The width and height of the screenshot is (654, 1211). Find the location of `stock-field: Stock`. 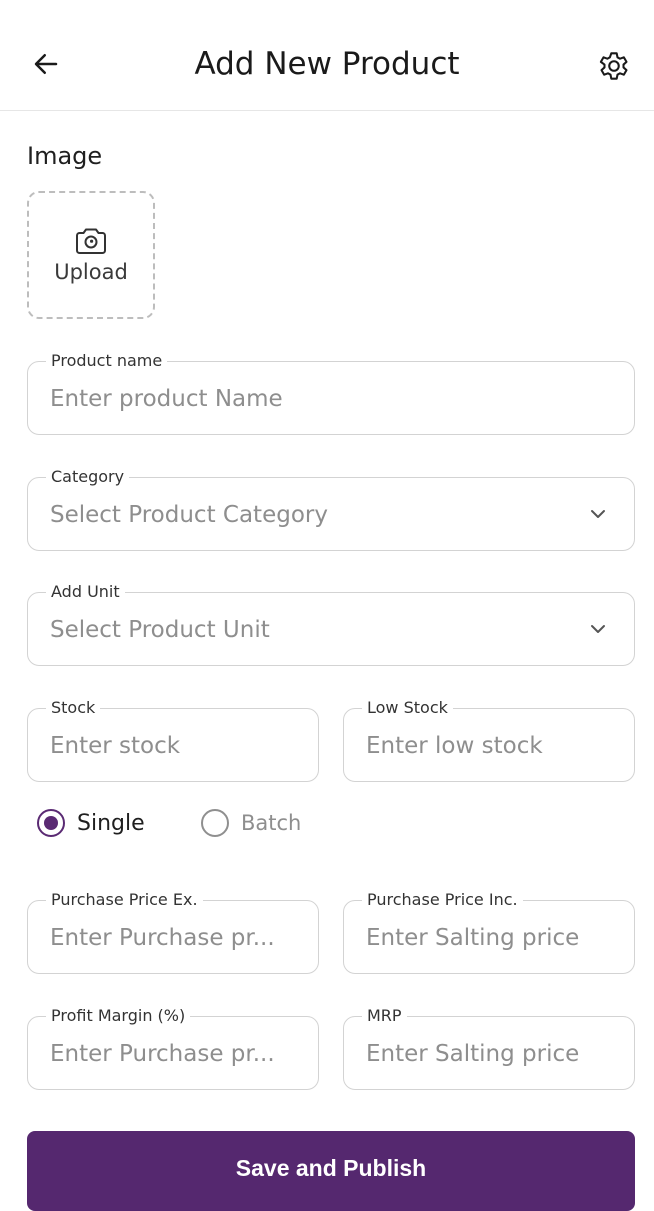

stock-field: Stock is located at coordinates (173, 740).